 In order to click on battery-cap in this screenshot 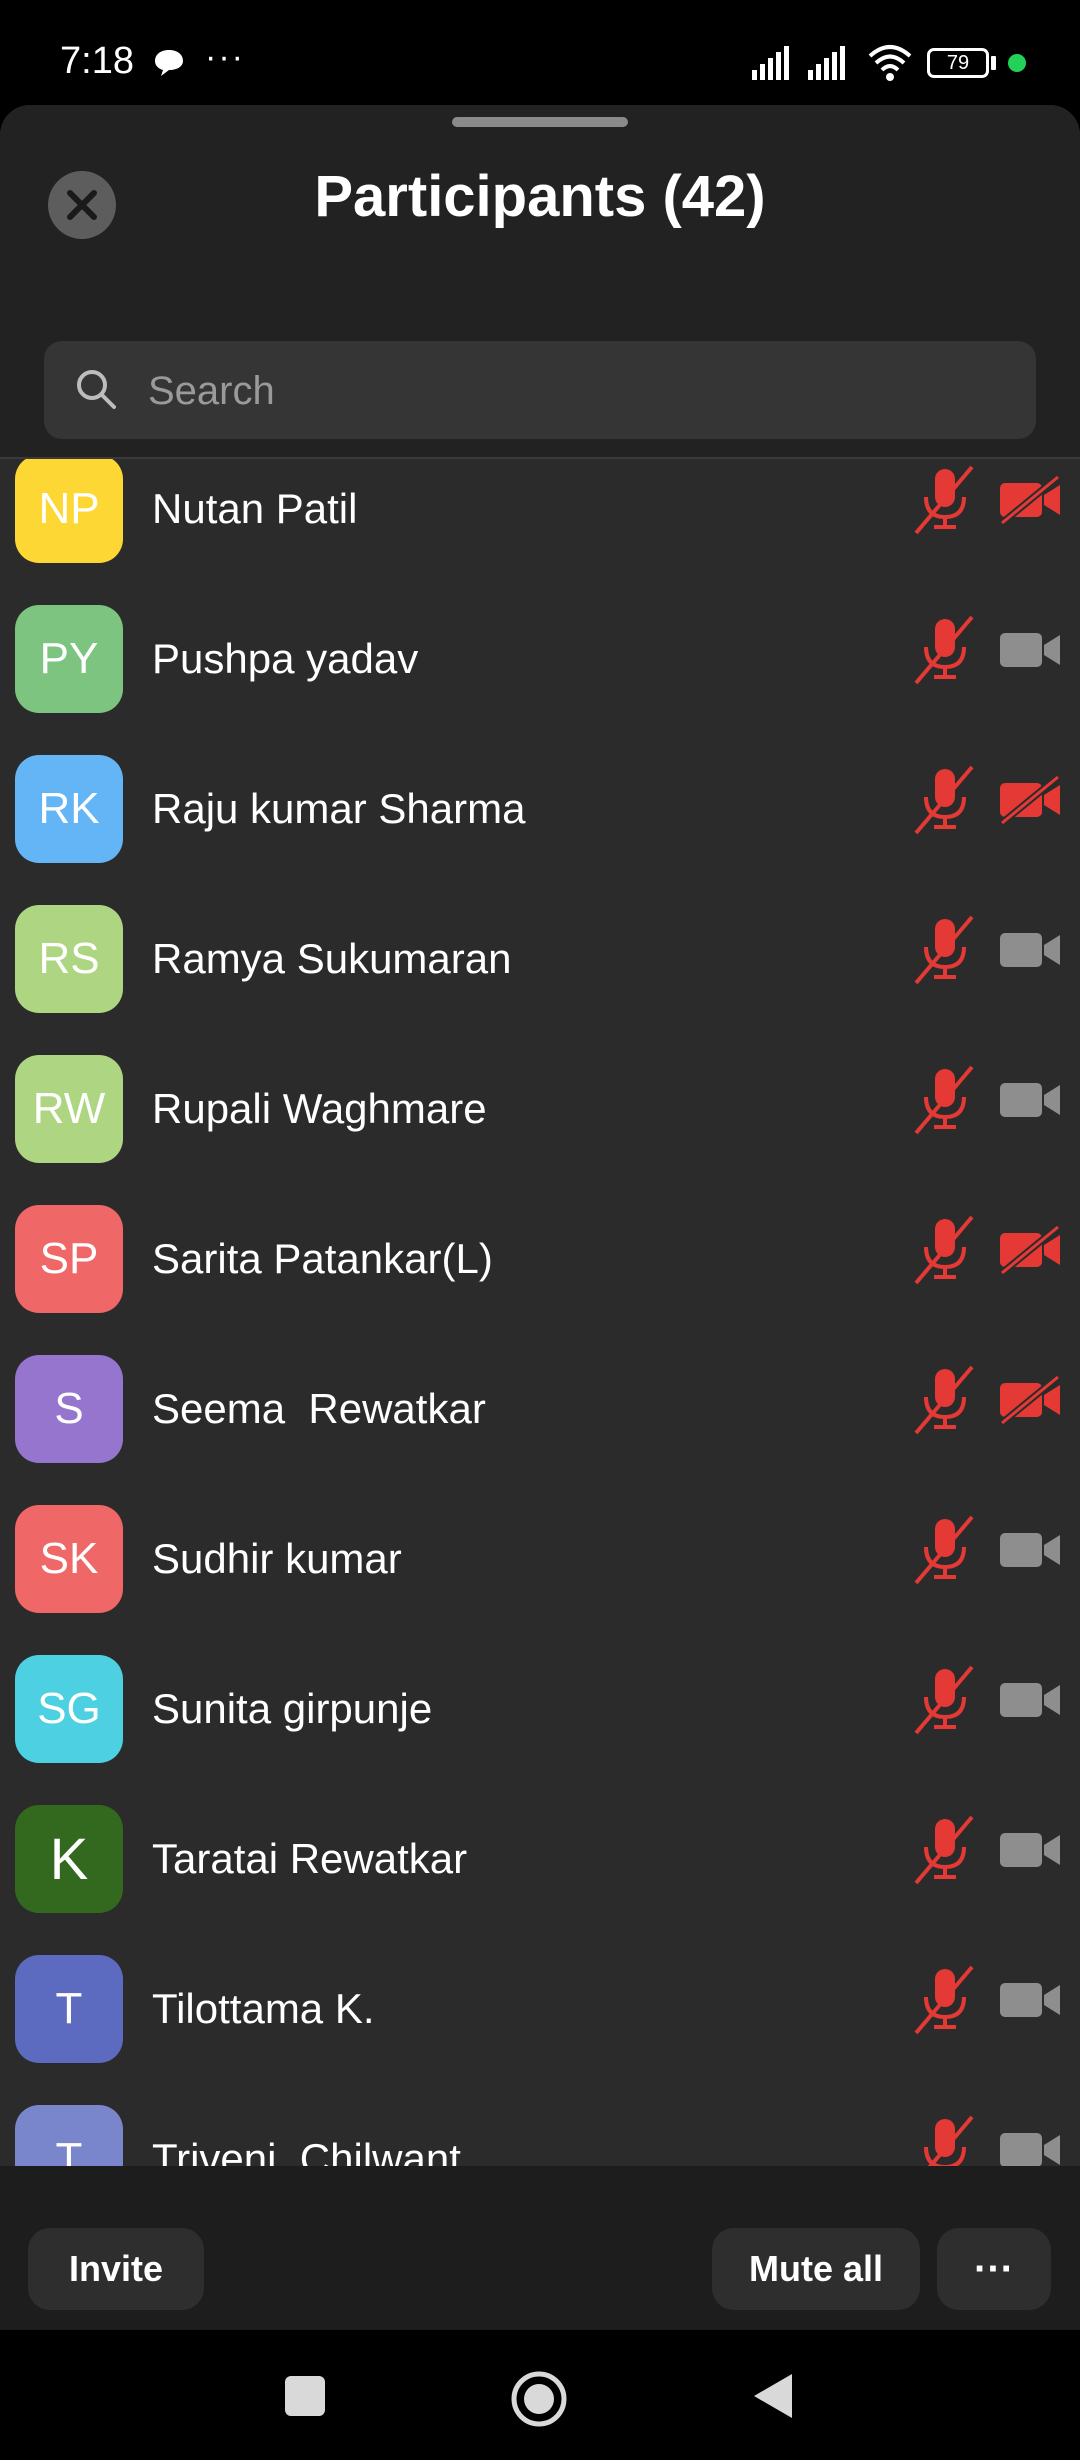, I will do `click(993, 63)`.